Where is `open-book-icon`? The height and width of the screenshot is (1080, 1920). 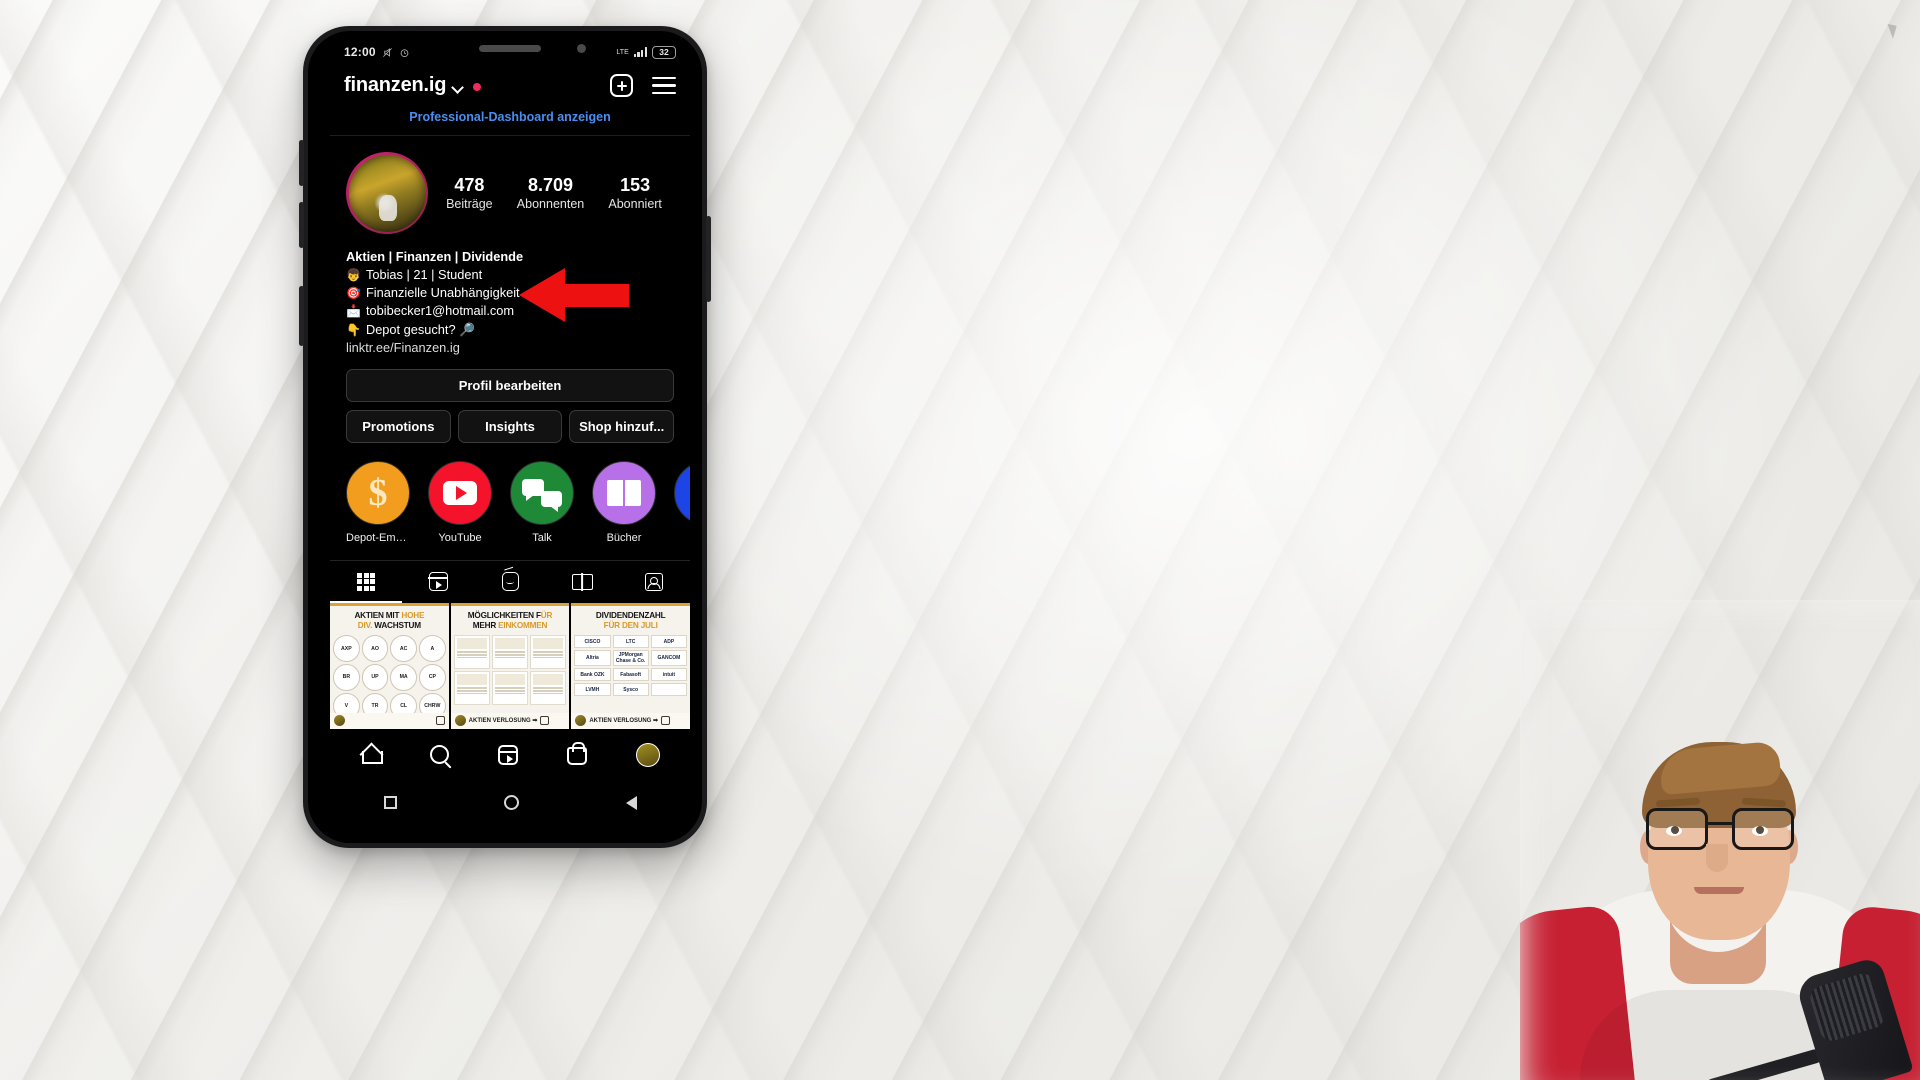 open-book-icon is located at coordinates (624, 492).